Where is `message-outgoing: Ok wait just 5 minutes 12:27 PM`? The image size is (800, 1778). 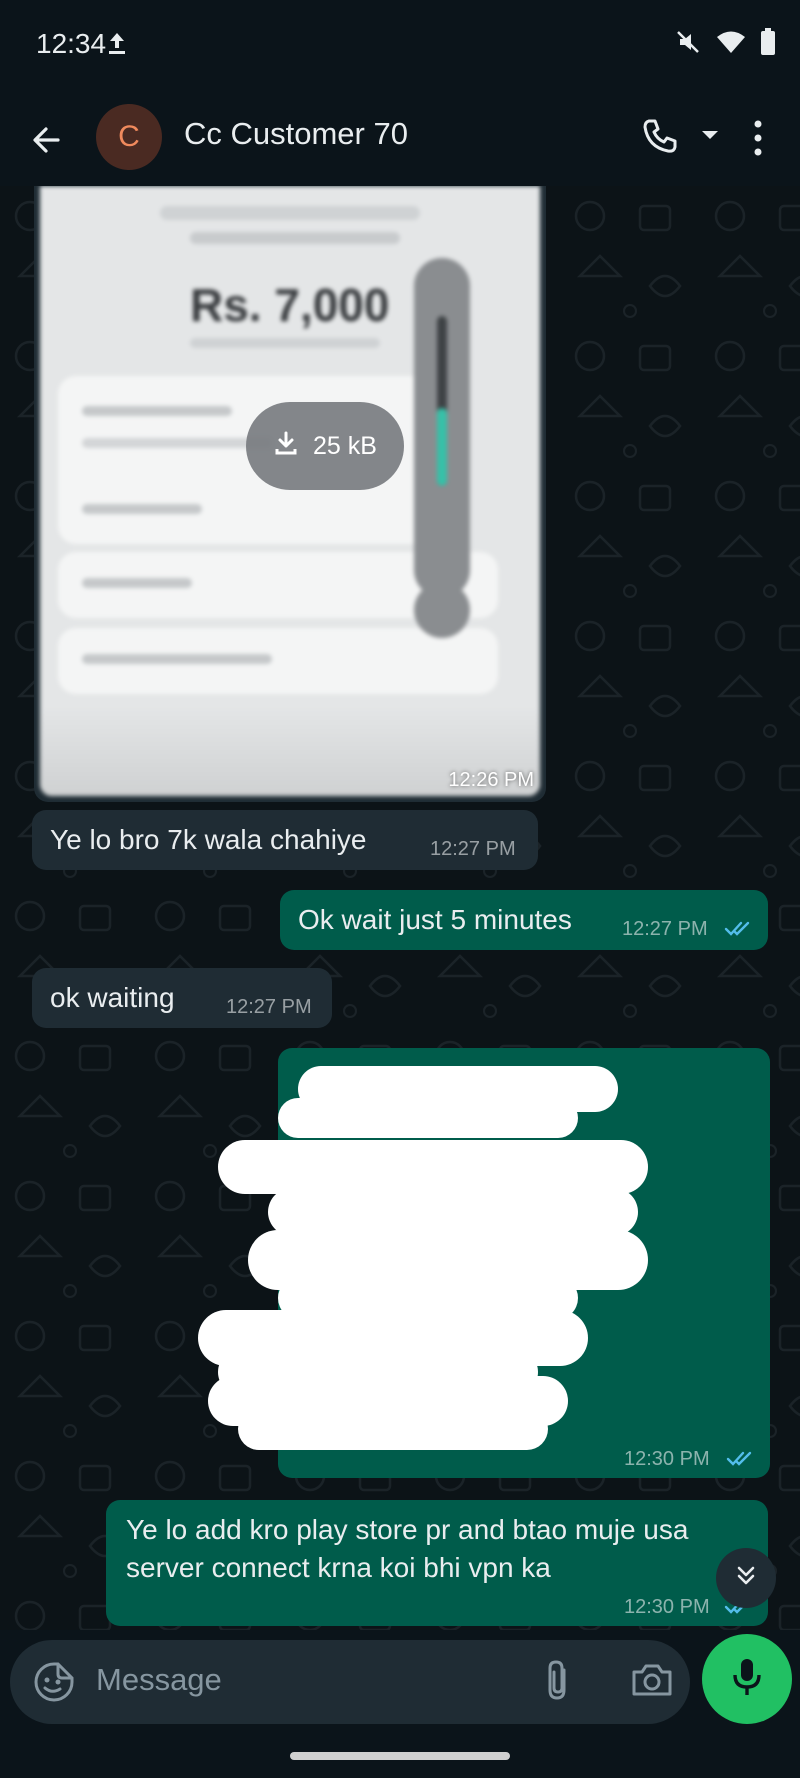
message-outgoing: Ok wait just 5 minutes 12:27 PM is located at coordinates (524, 920).